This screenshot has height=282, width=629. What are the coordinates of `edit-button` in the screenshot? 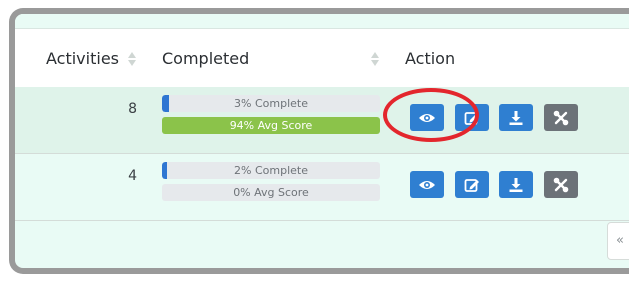 It's located at (472, 184).